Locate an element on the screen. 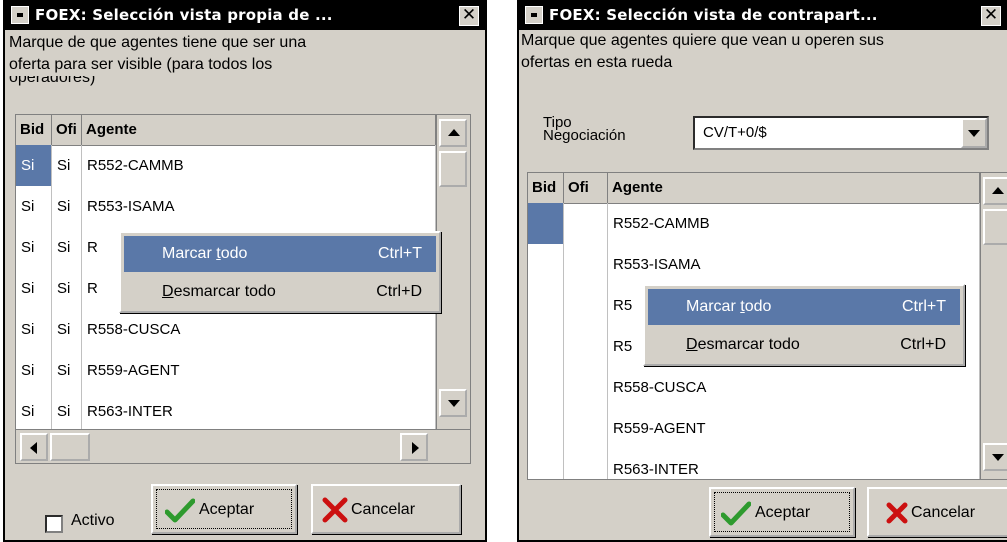  scroll-right-button is located at coordinates (414, 447).